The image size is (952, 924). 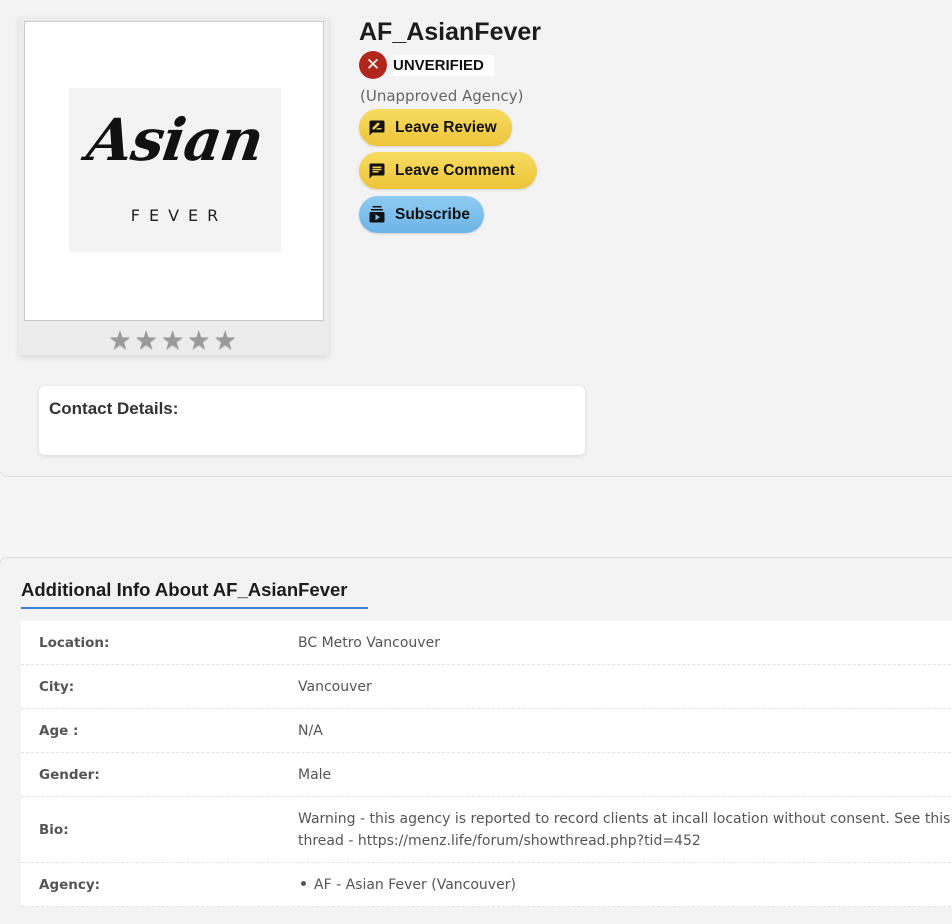 What do you see at coordinates (174, 341) in the screenshot?
I see `star-rating: ★★★★★` at bounding box center [174, 341].